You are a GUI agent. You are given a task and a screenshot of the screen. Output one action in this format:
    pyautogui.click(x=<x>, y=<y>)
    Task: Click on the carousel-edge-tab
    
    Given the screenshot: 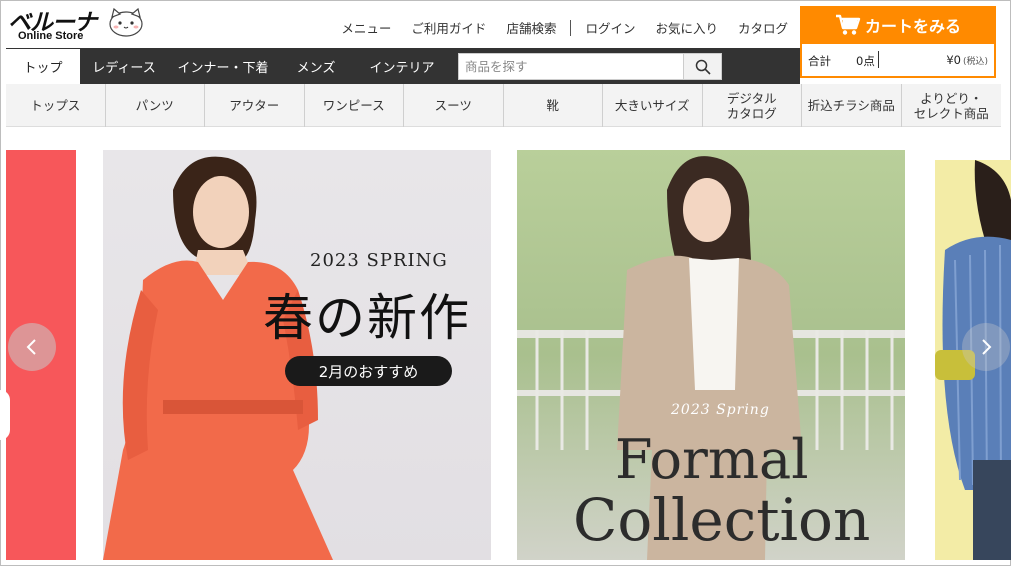 What is the action you would take?
    pyautogui.click(x=5, y=415)
    